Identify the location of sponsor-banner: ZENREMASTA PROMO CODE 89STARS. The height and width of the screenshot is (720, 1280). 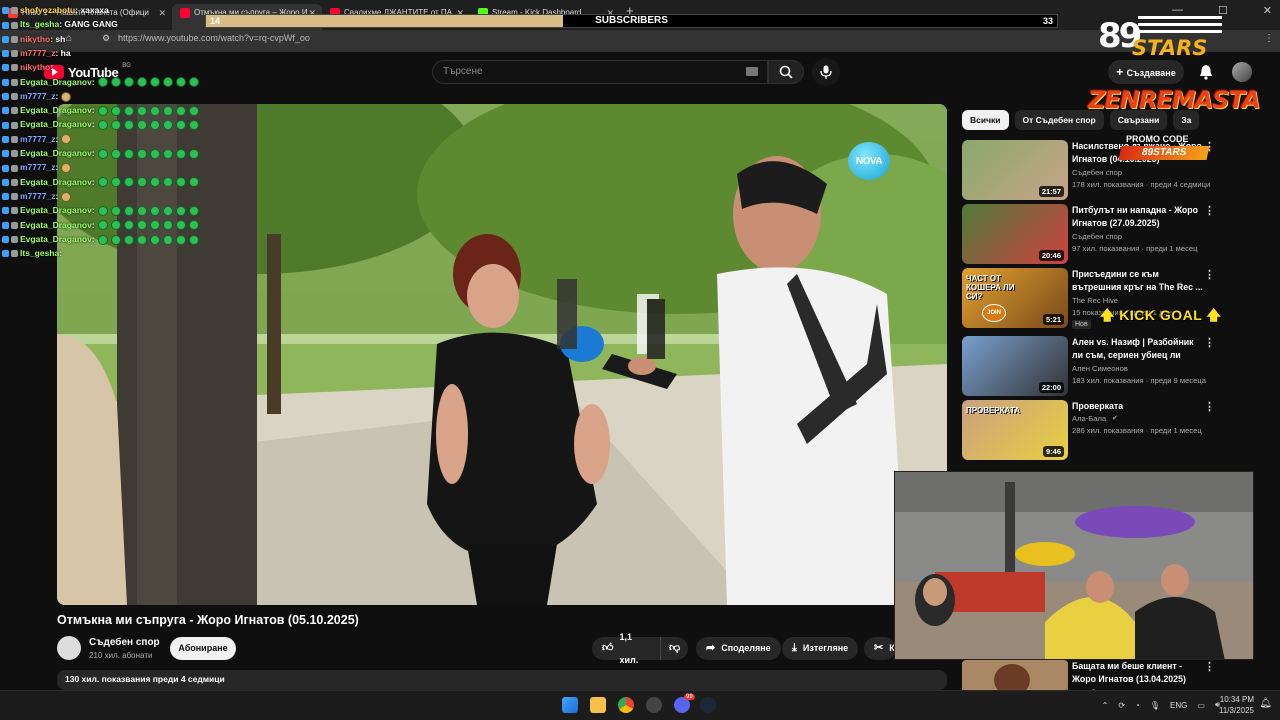
(1174, 123).